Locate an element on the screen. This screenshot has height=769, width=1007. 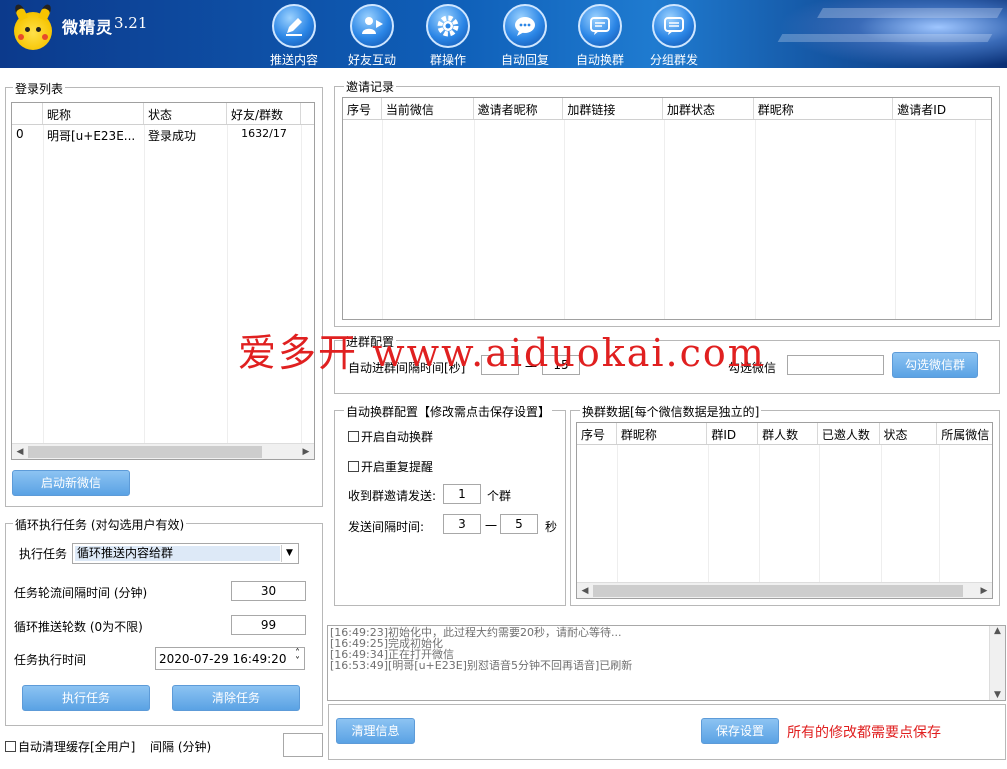
exec-time-label: 任务执行时间 is located at coordinates (50, 660).